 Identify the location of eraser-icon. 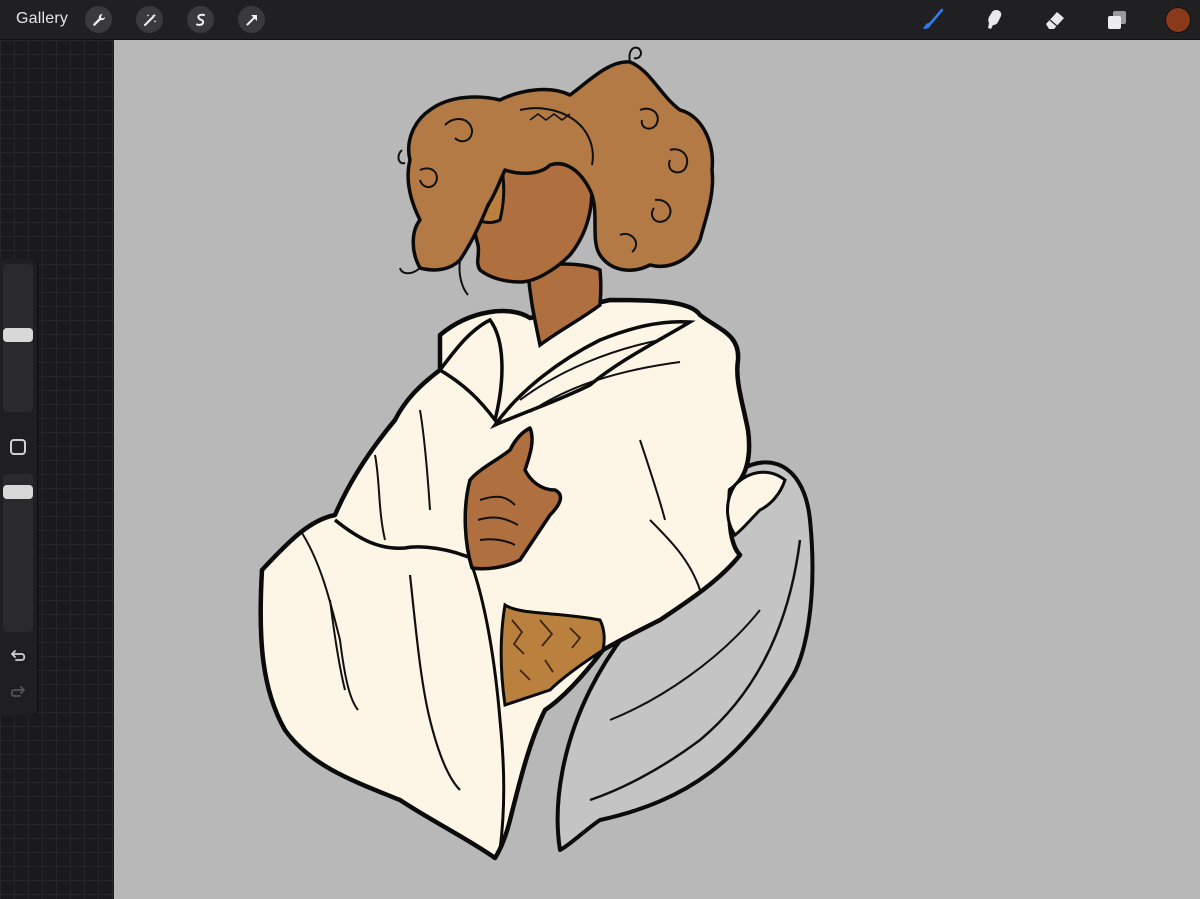
(1055, 20).